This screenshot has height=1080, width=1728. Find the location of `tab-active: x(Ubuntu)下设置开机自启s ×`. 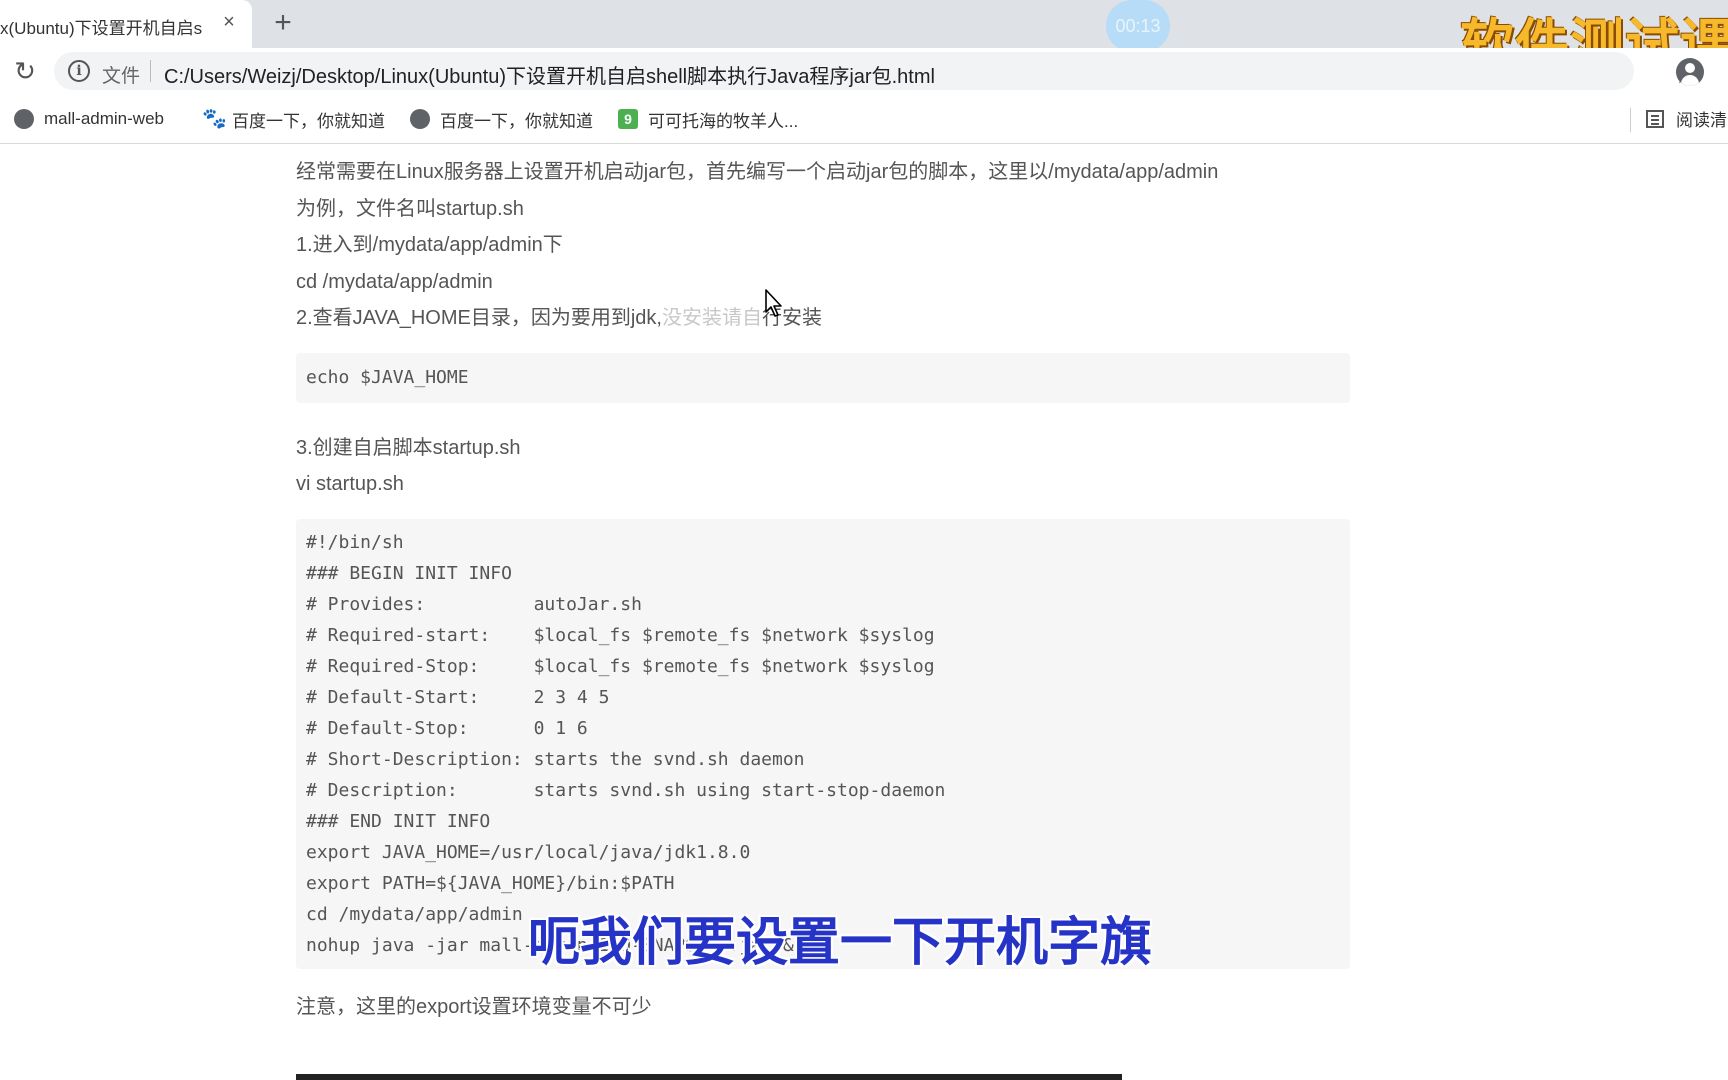

tab-active: x(Ubuntu)下设置开机自启s × is located at coordinates (126, 24).